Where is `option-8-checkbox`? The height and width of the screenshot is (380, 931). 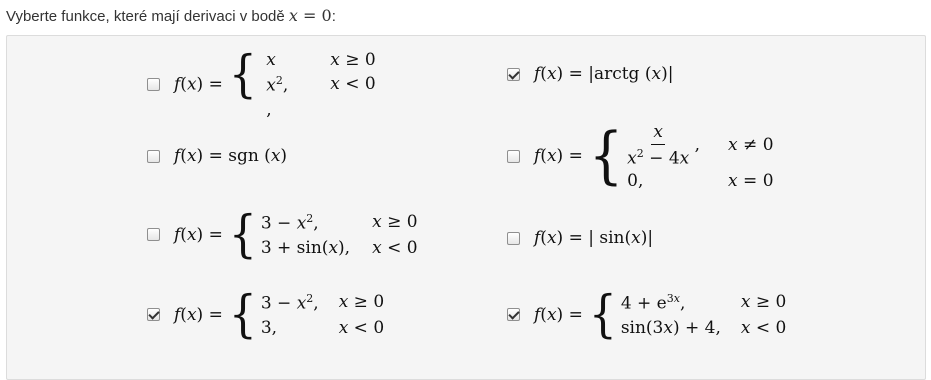 option-8-checkbox is located at coordinates (513, 315).